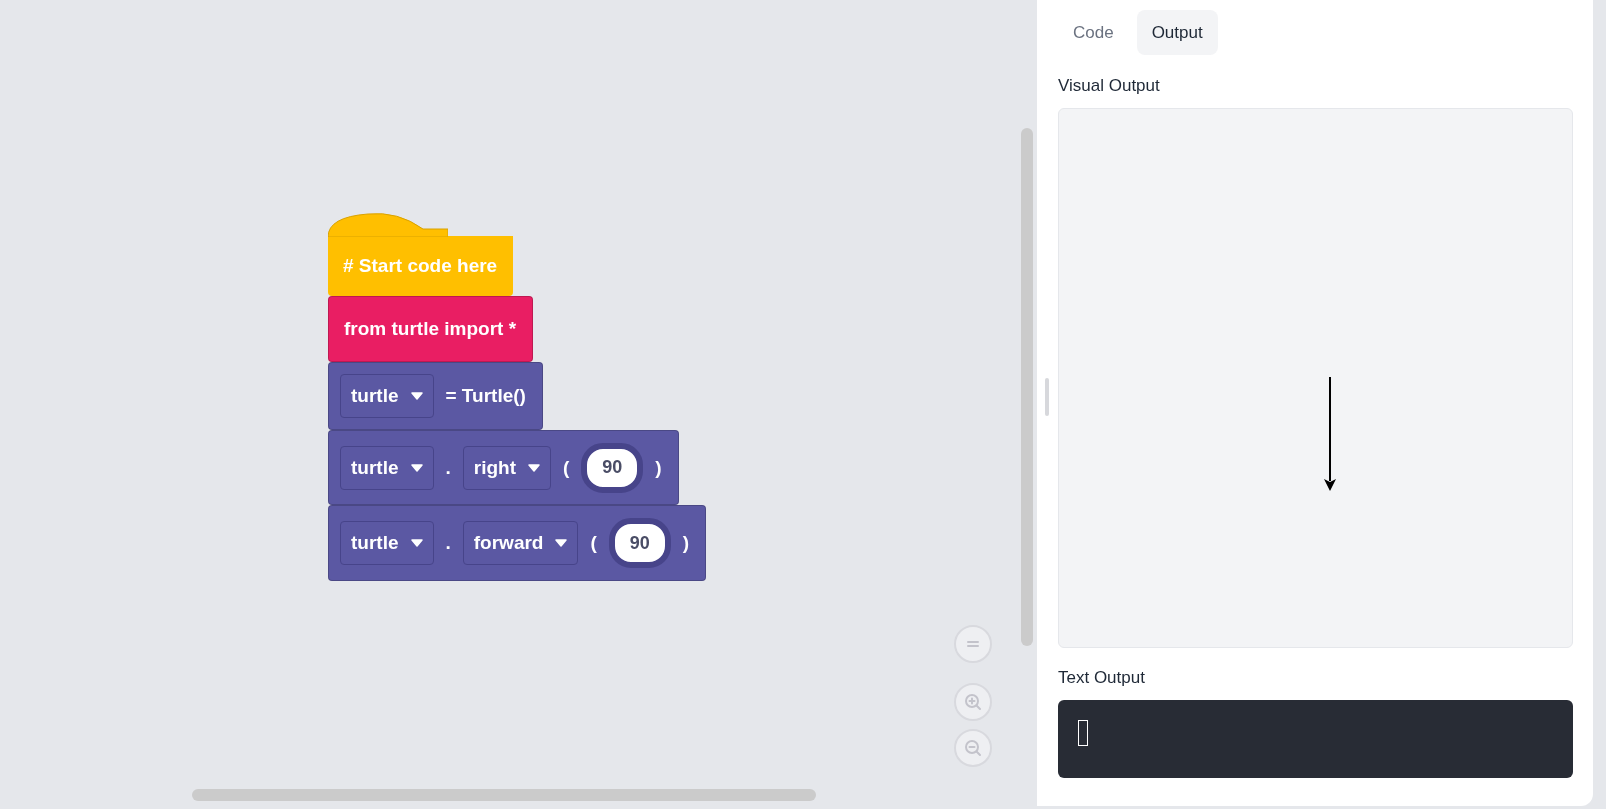 Image resolution: width=1606 pixels, height=809 pixels. I want to click on equals-icon, so click(973, 644).